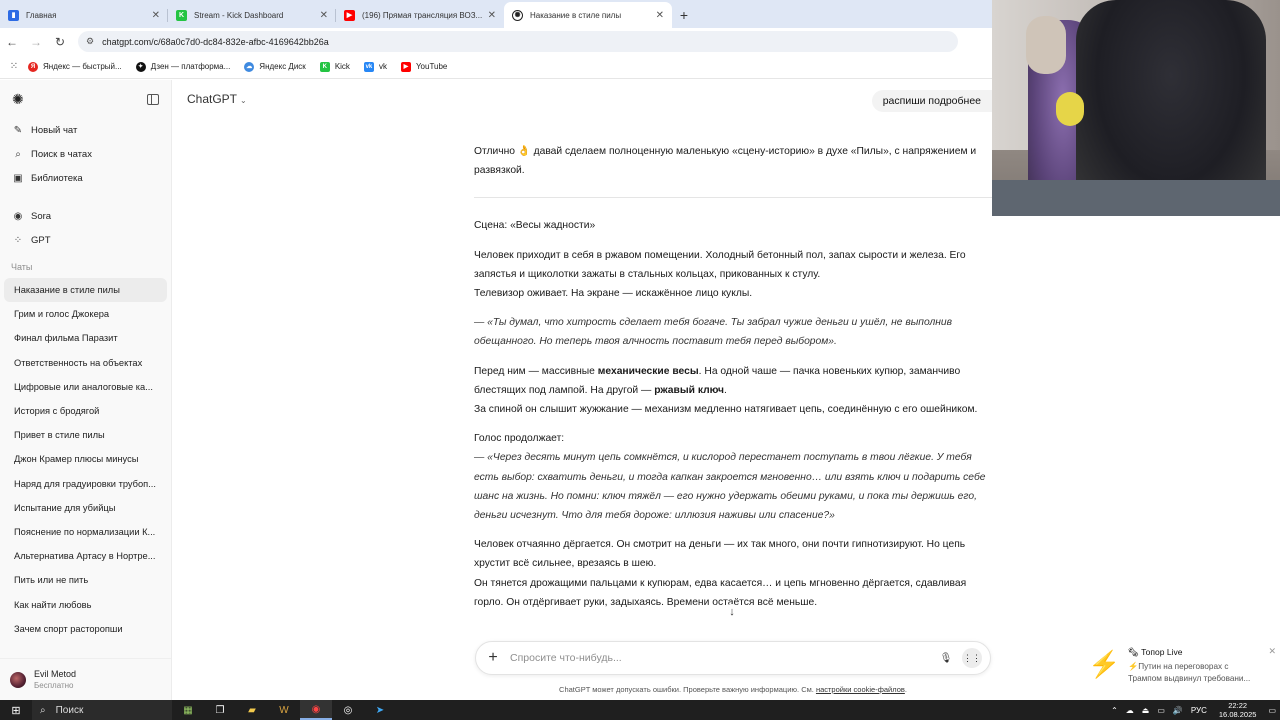 The width and height of the screenshot is (1280, 720). Describe the element at coordinates (18, 216) in the screenshot. I see `sora-icon: ◉` at that location.